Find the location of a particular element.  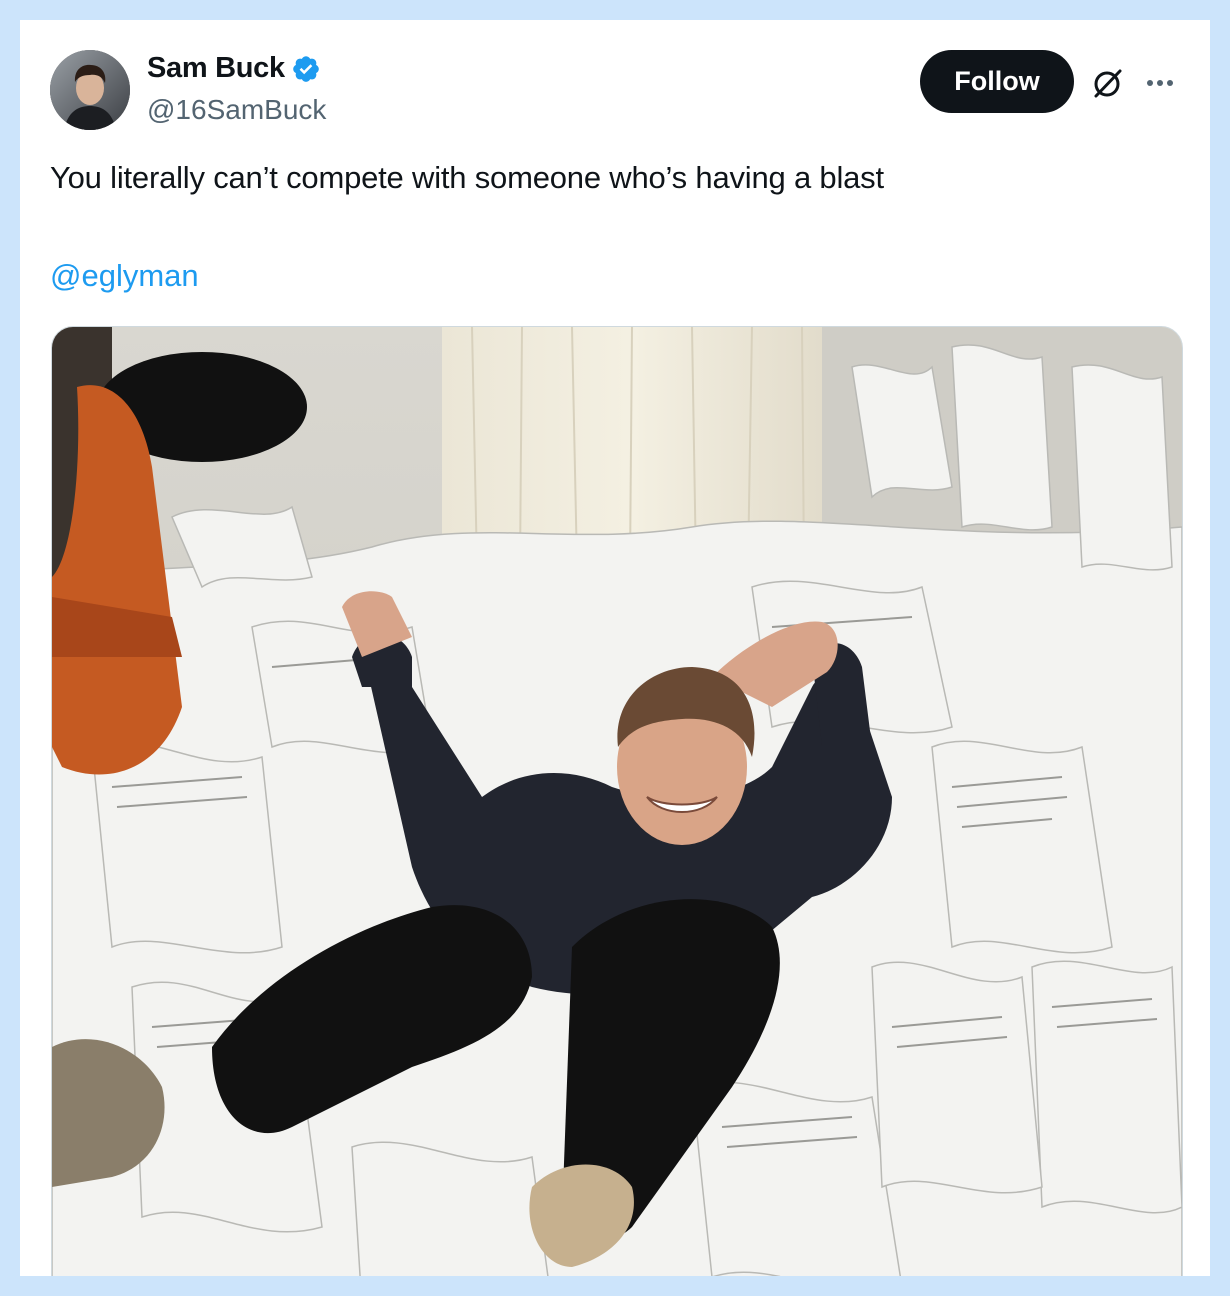

avatar-image is located at coordinates (90, 90).